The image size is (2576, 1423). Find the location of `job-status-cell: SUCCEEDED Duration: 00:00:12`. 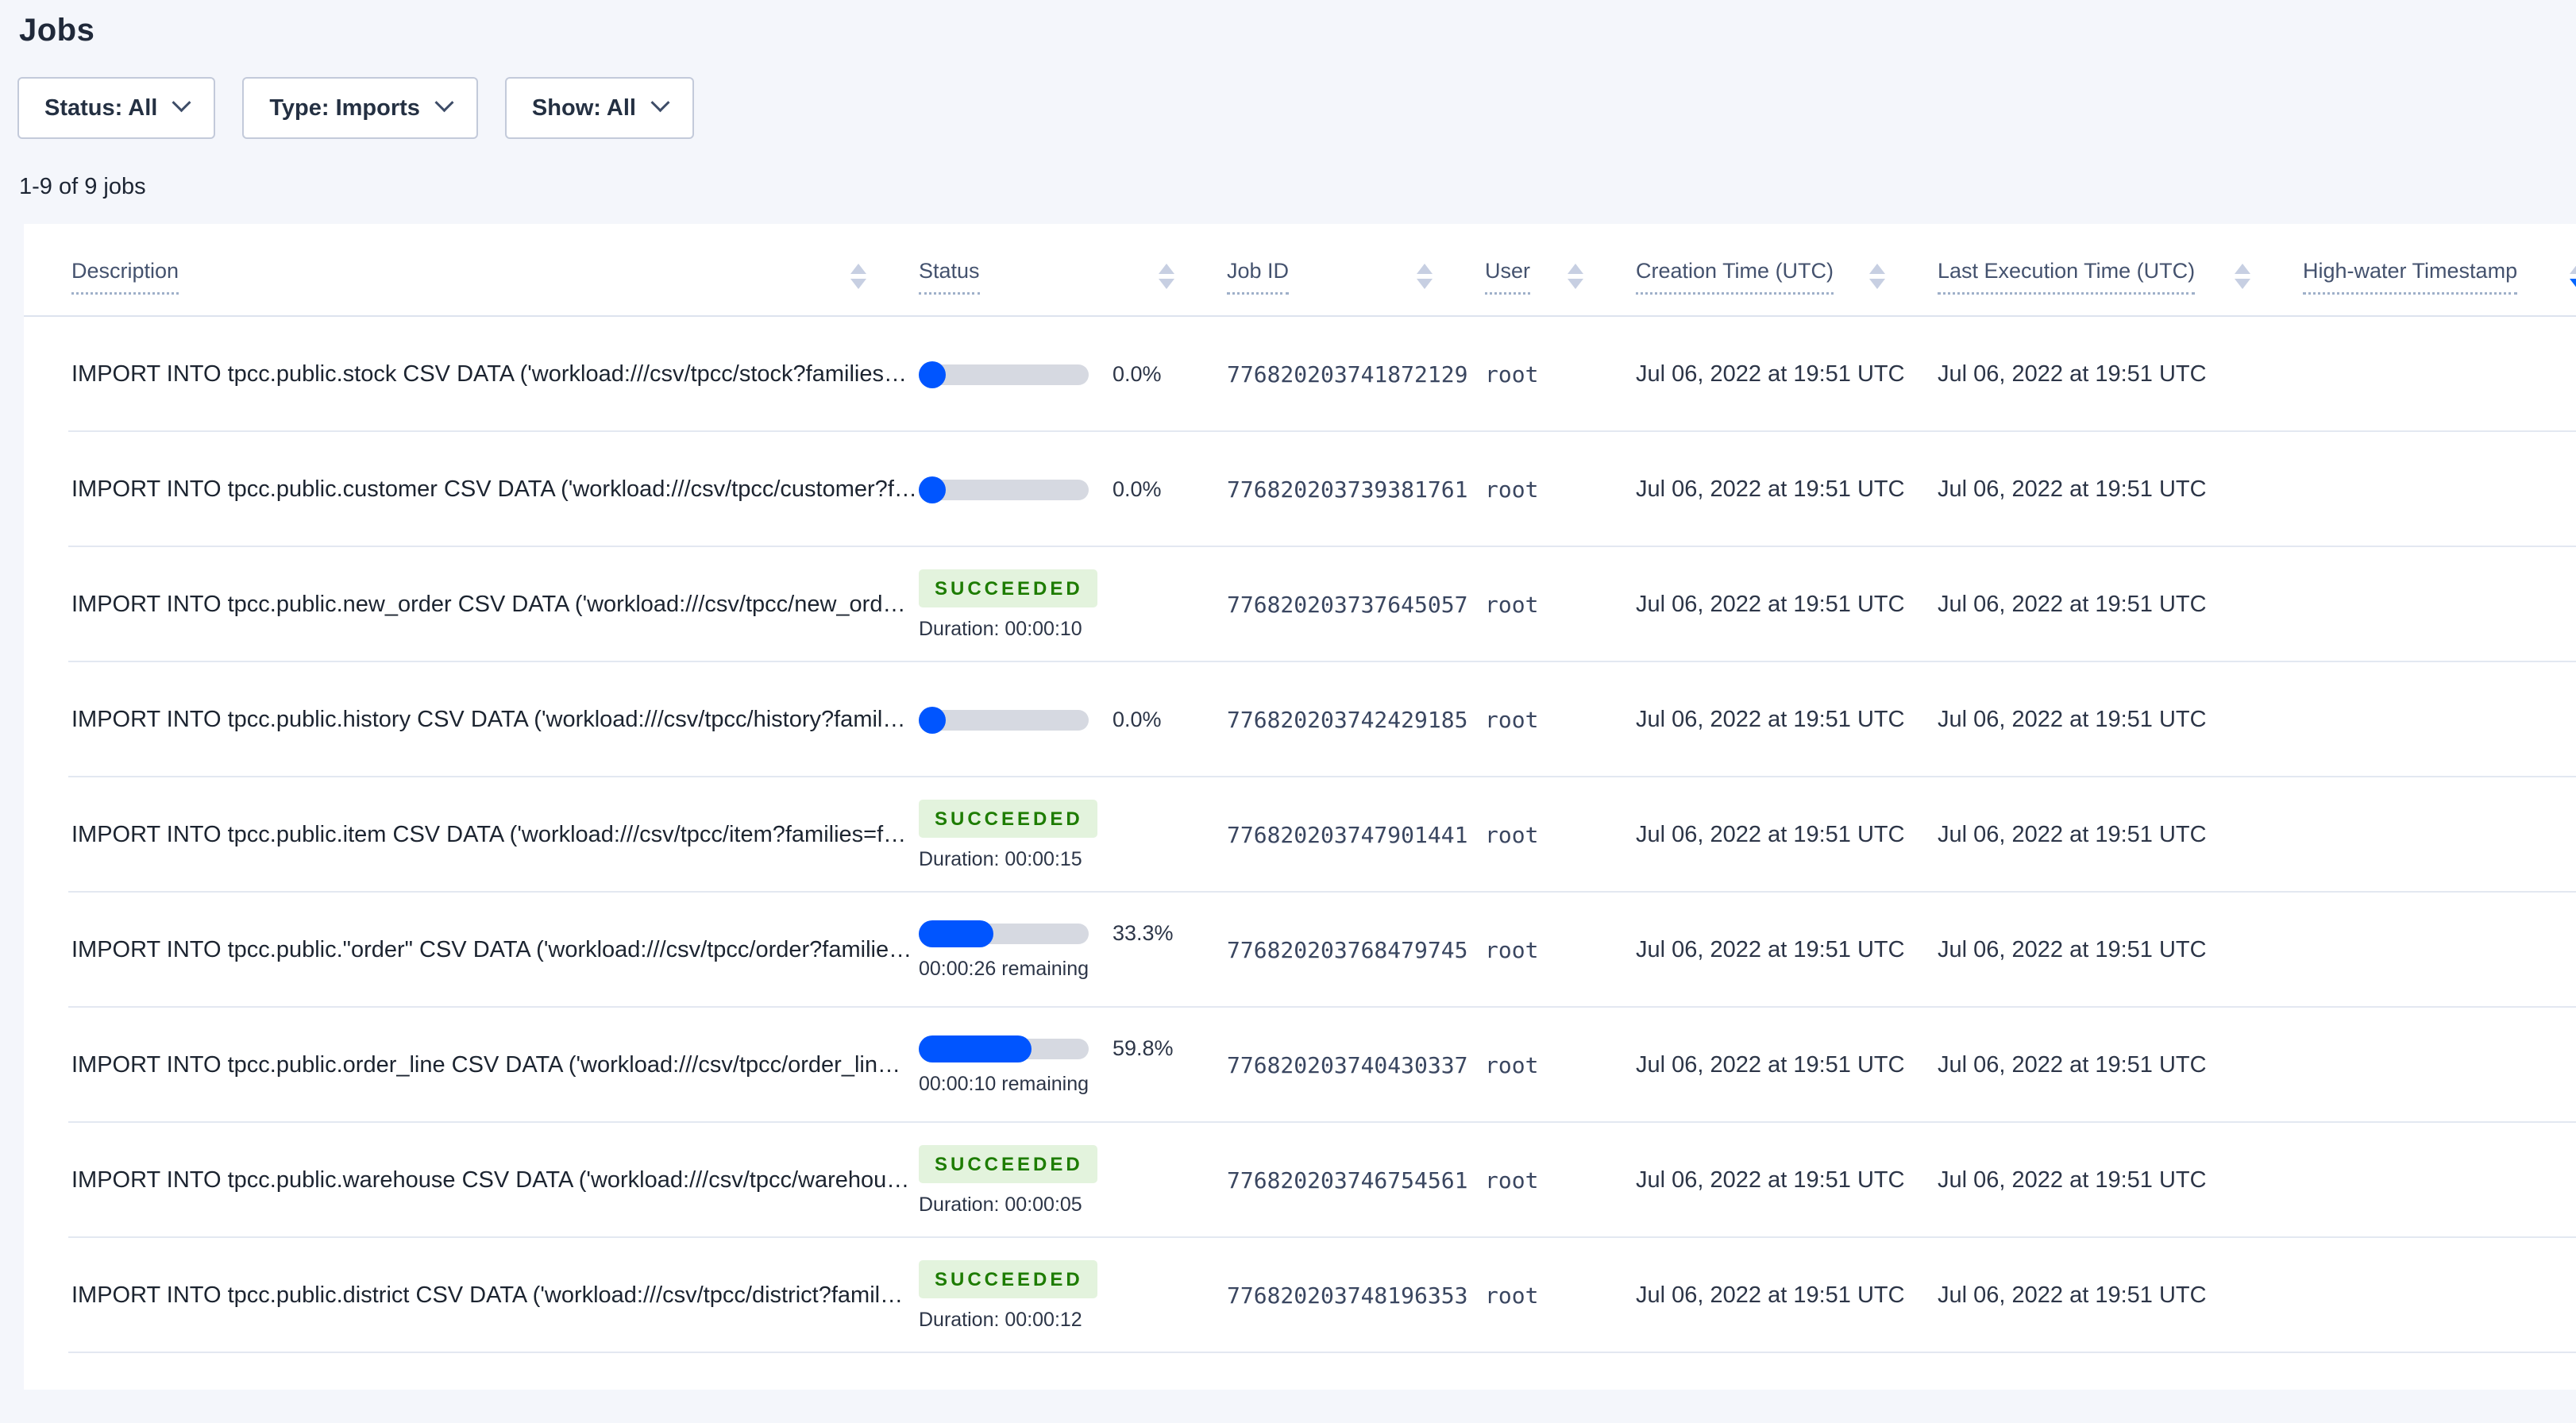

job-status-cell: SUCCEEDED Duration: 00:00:12 is located at coordinates (1073, 1295).